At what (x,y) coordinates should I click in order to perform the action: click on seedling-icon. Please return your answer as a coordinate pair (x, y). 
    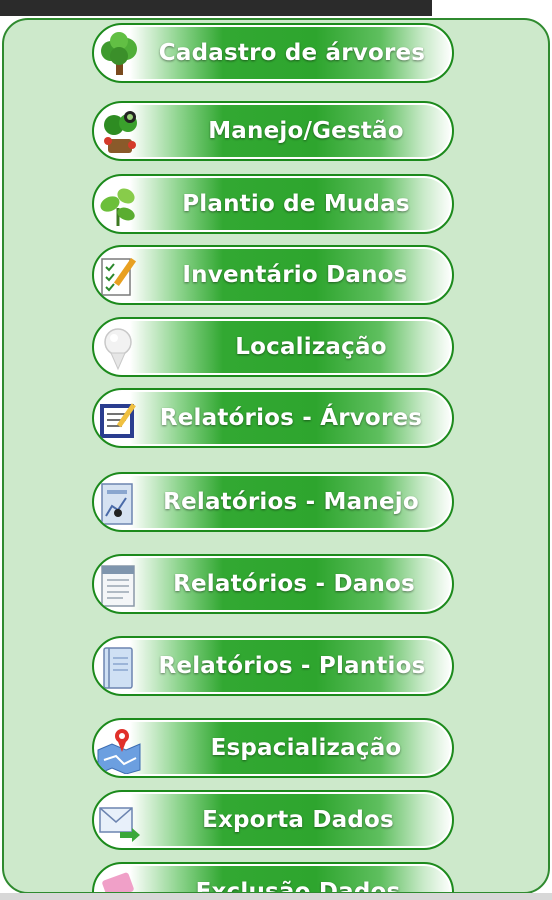
    Looking at the image, I should click on (119, 206).